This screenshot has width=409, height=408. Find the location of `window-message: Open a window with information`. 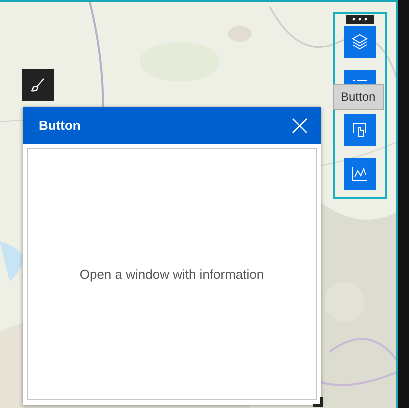

window-message: Open a window with information is located at coordinates (172, 274).